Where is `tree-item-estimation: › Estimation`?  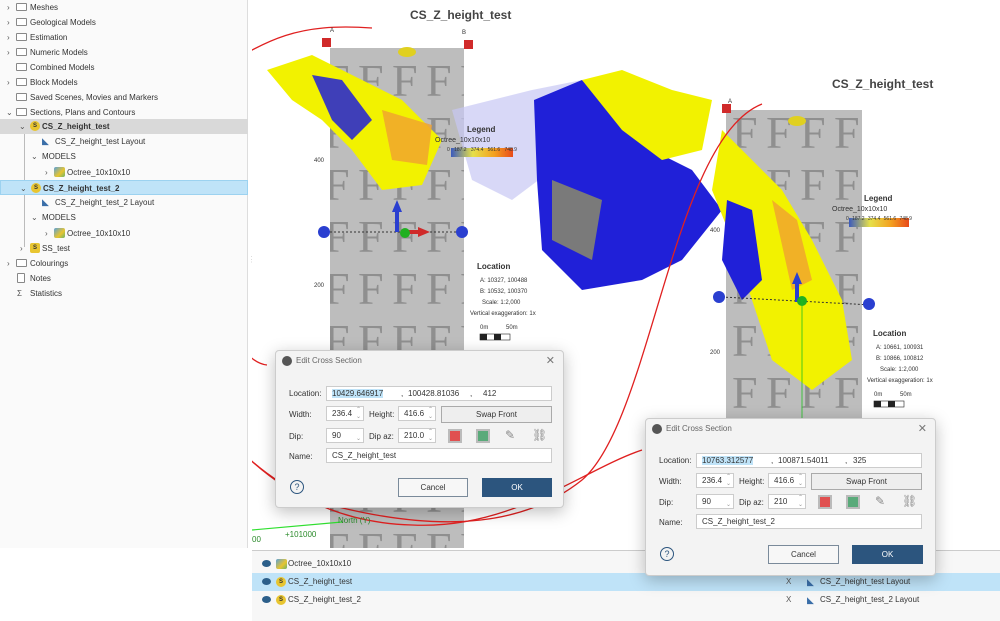 tree-item-estimation: › Estimation is located at coordinates (124, 37).